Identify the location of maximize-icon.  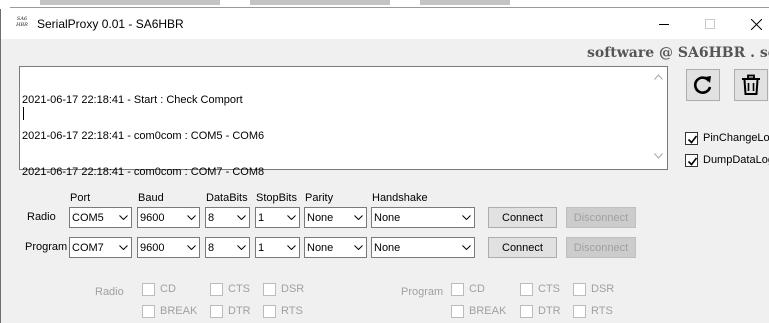
(710, 24).